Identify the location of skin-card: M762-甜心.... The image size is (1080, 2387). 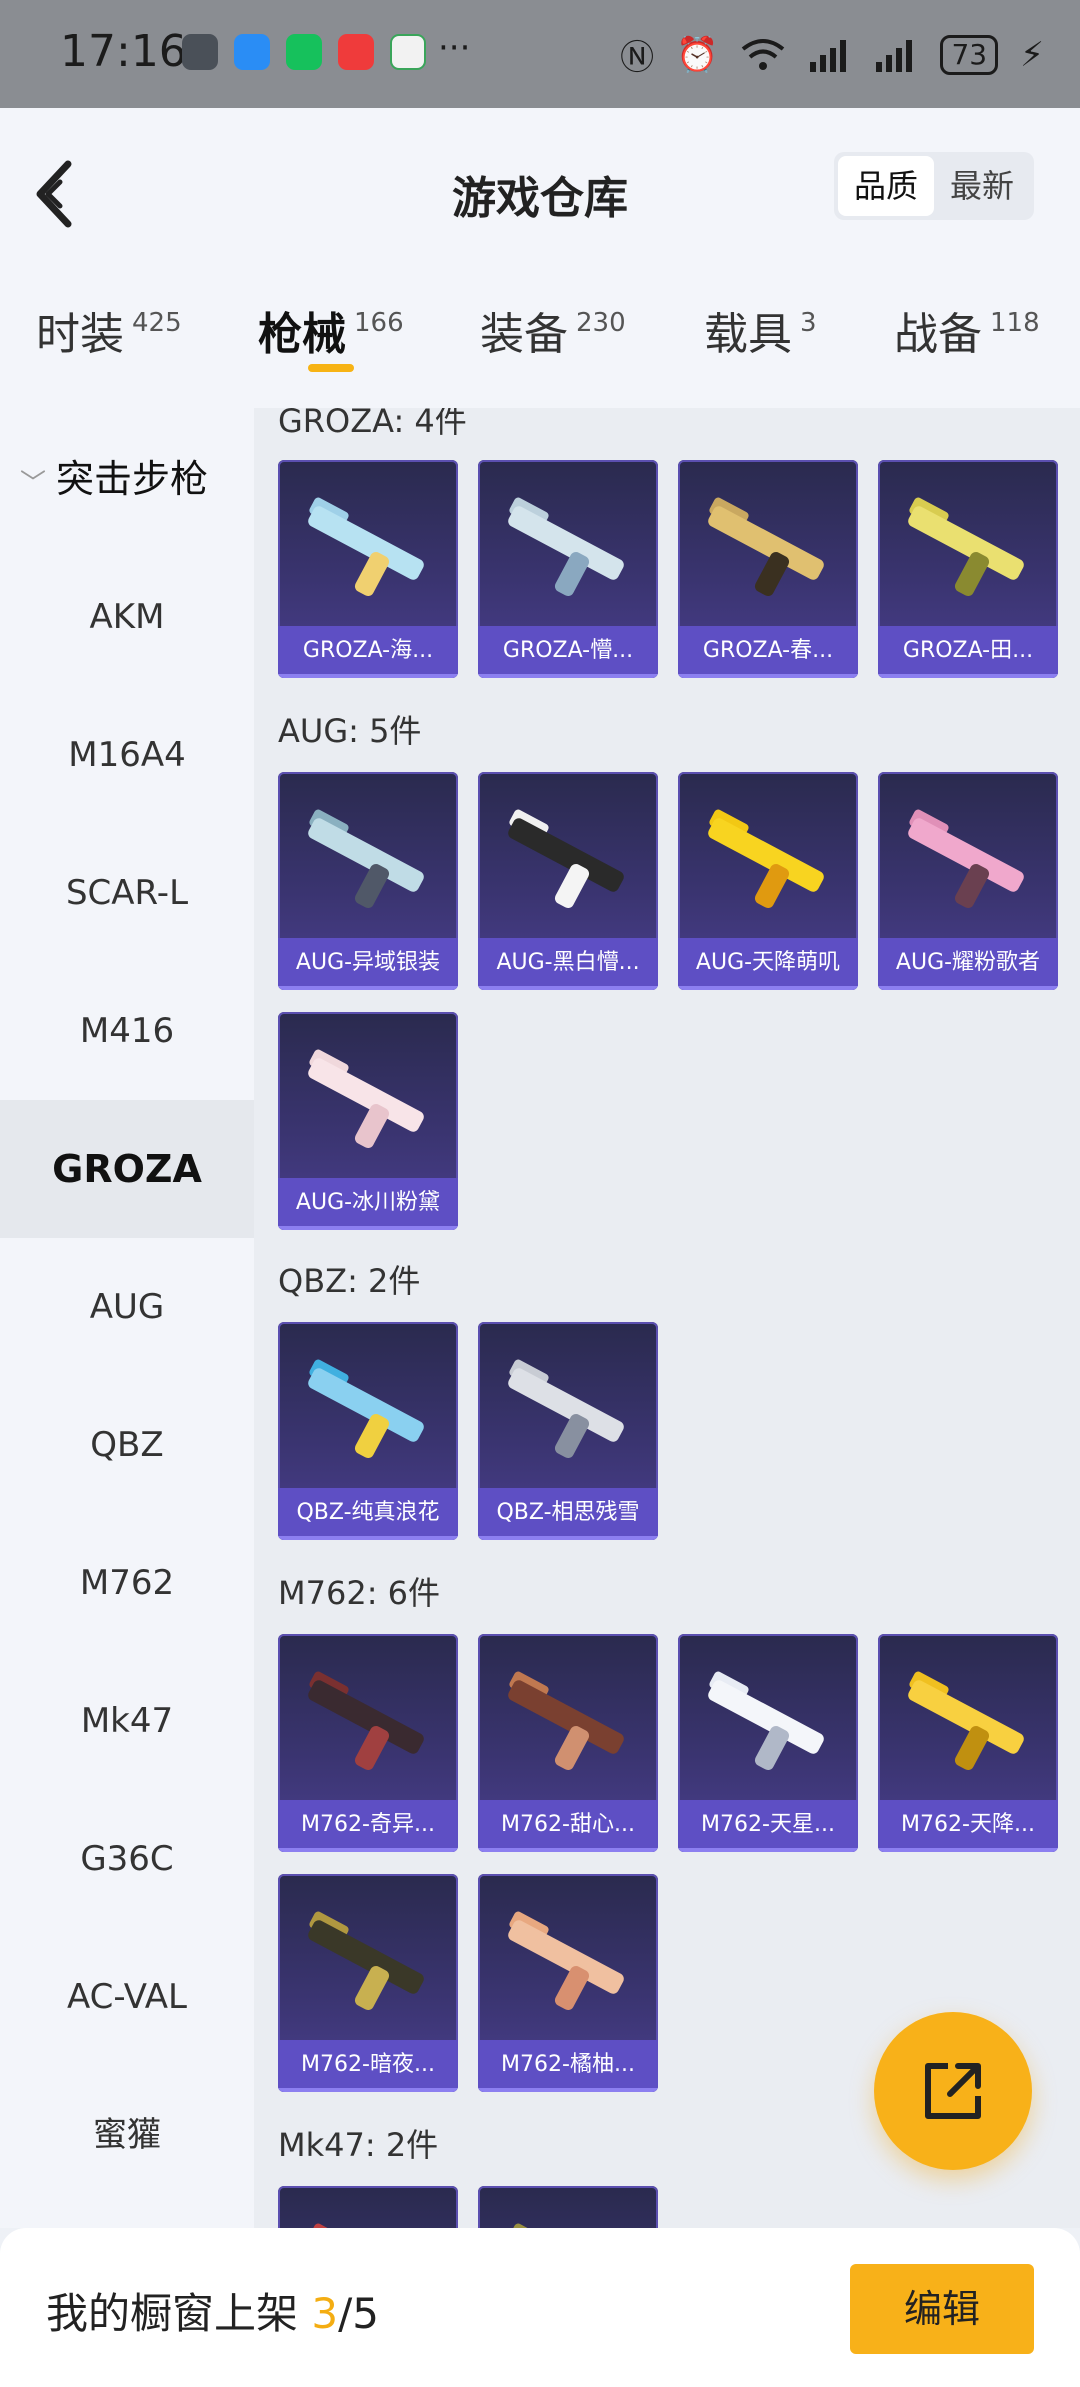
(568, 1743).